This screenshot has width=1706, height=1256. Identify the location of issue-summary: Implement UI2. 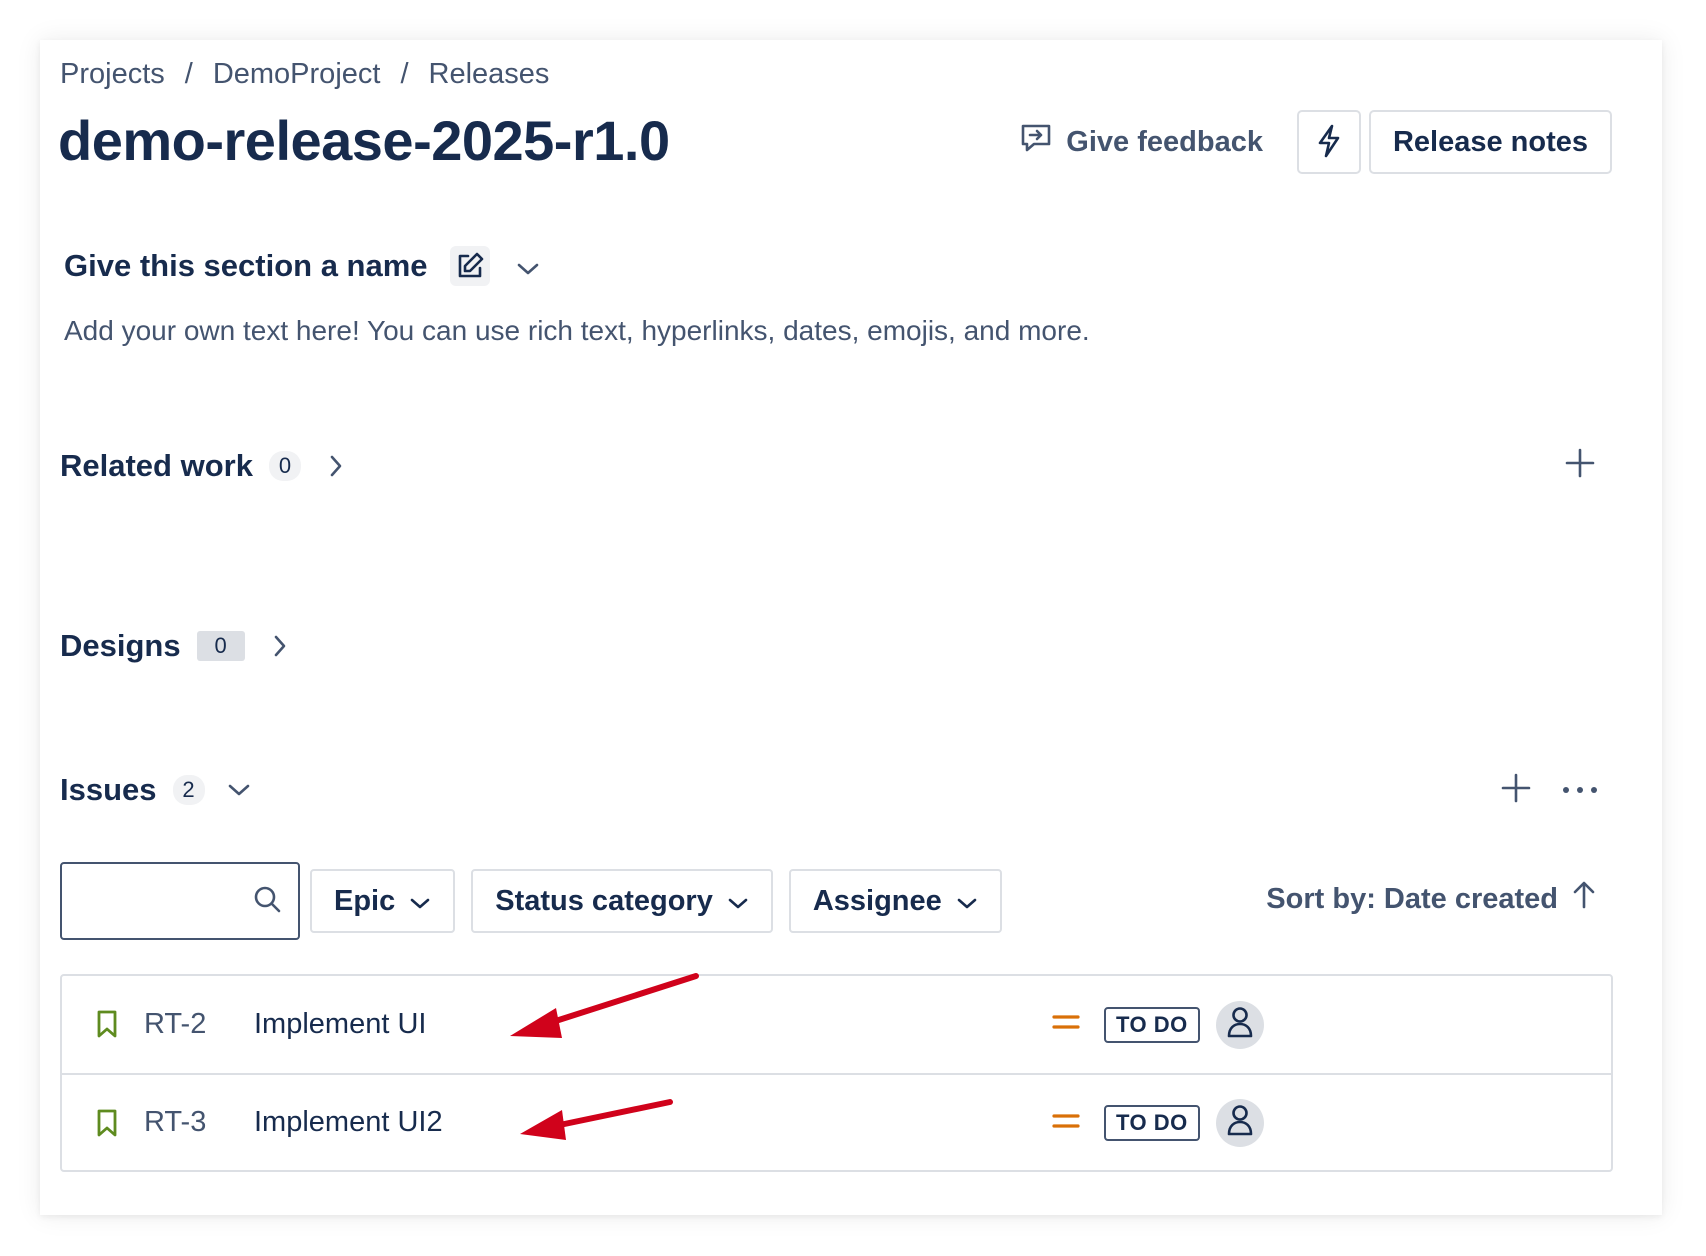
(348, 1122).